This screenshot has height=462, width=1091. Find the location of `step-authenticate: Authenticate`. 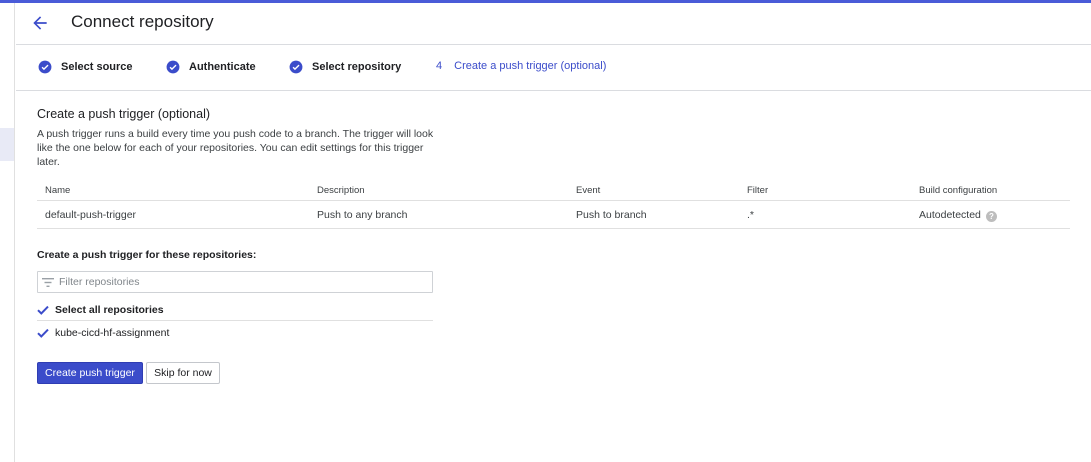

step-authenticate: Authenticate is located at coordinates (211, 67).